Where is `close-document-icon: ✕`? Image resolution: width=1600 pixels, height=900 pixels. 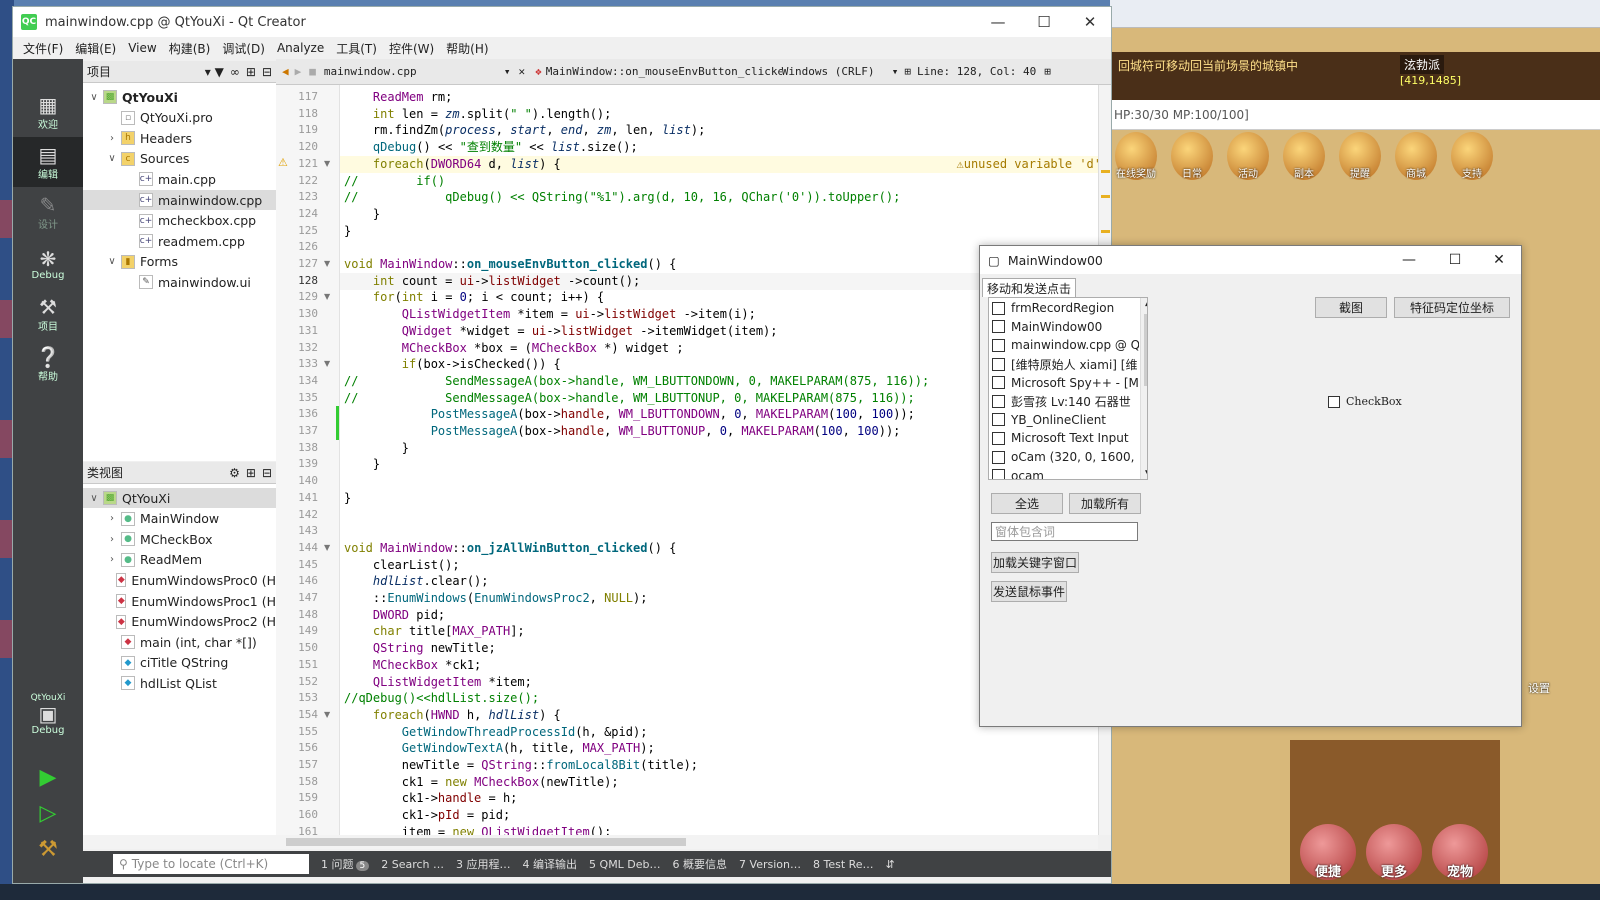
close-document-icon: ✕ is located at coordinates (522, 71).